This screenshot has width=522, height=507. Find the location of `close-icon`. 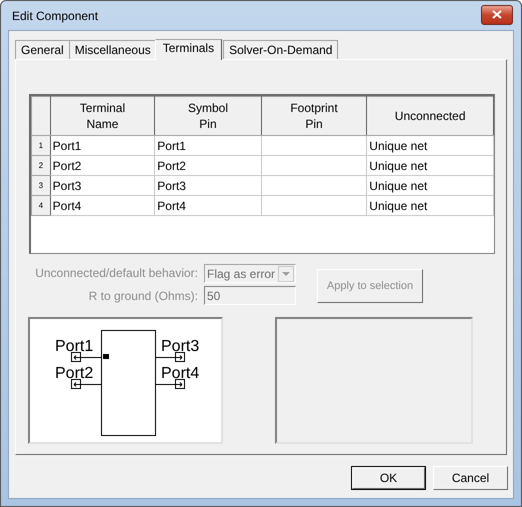

close-icon is located at coordinates (497, 14).